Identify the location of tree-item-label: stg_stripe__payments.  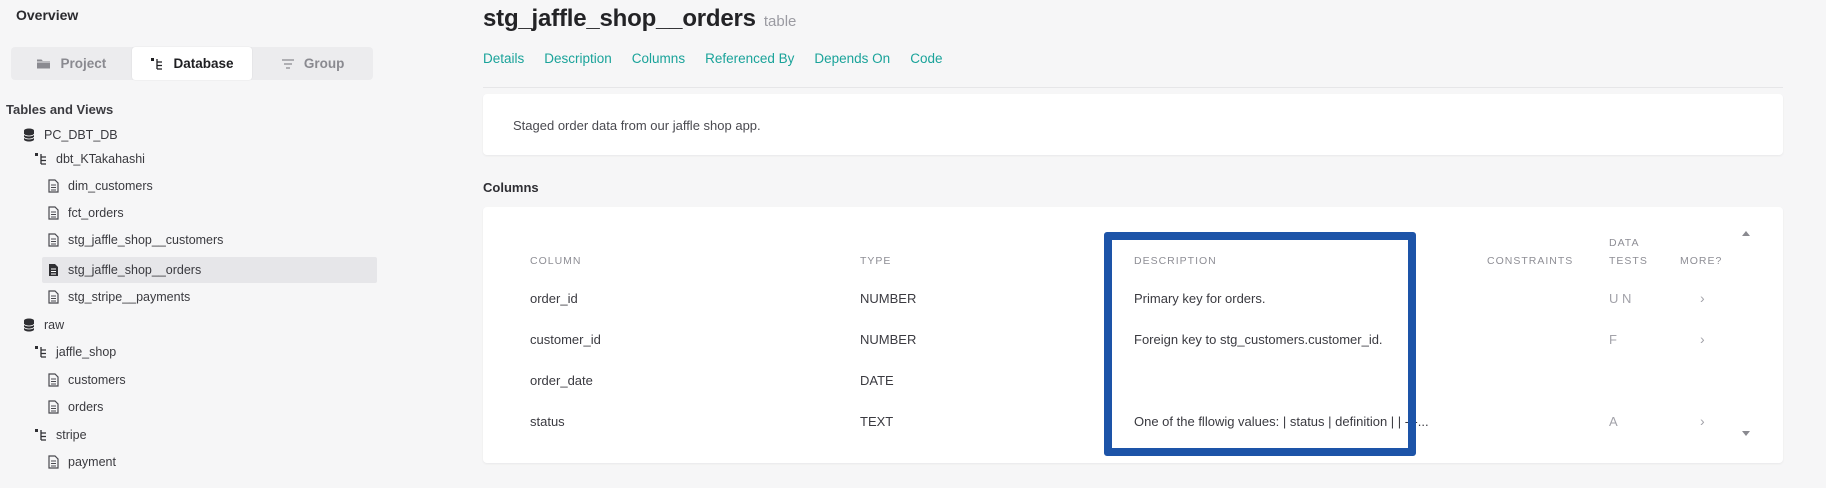
(129, 297).